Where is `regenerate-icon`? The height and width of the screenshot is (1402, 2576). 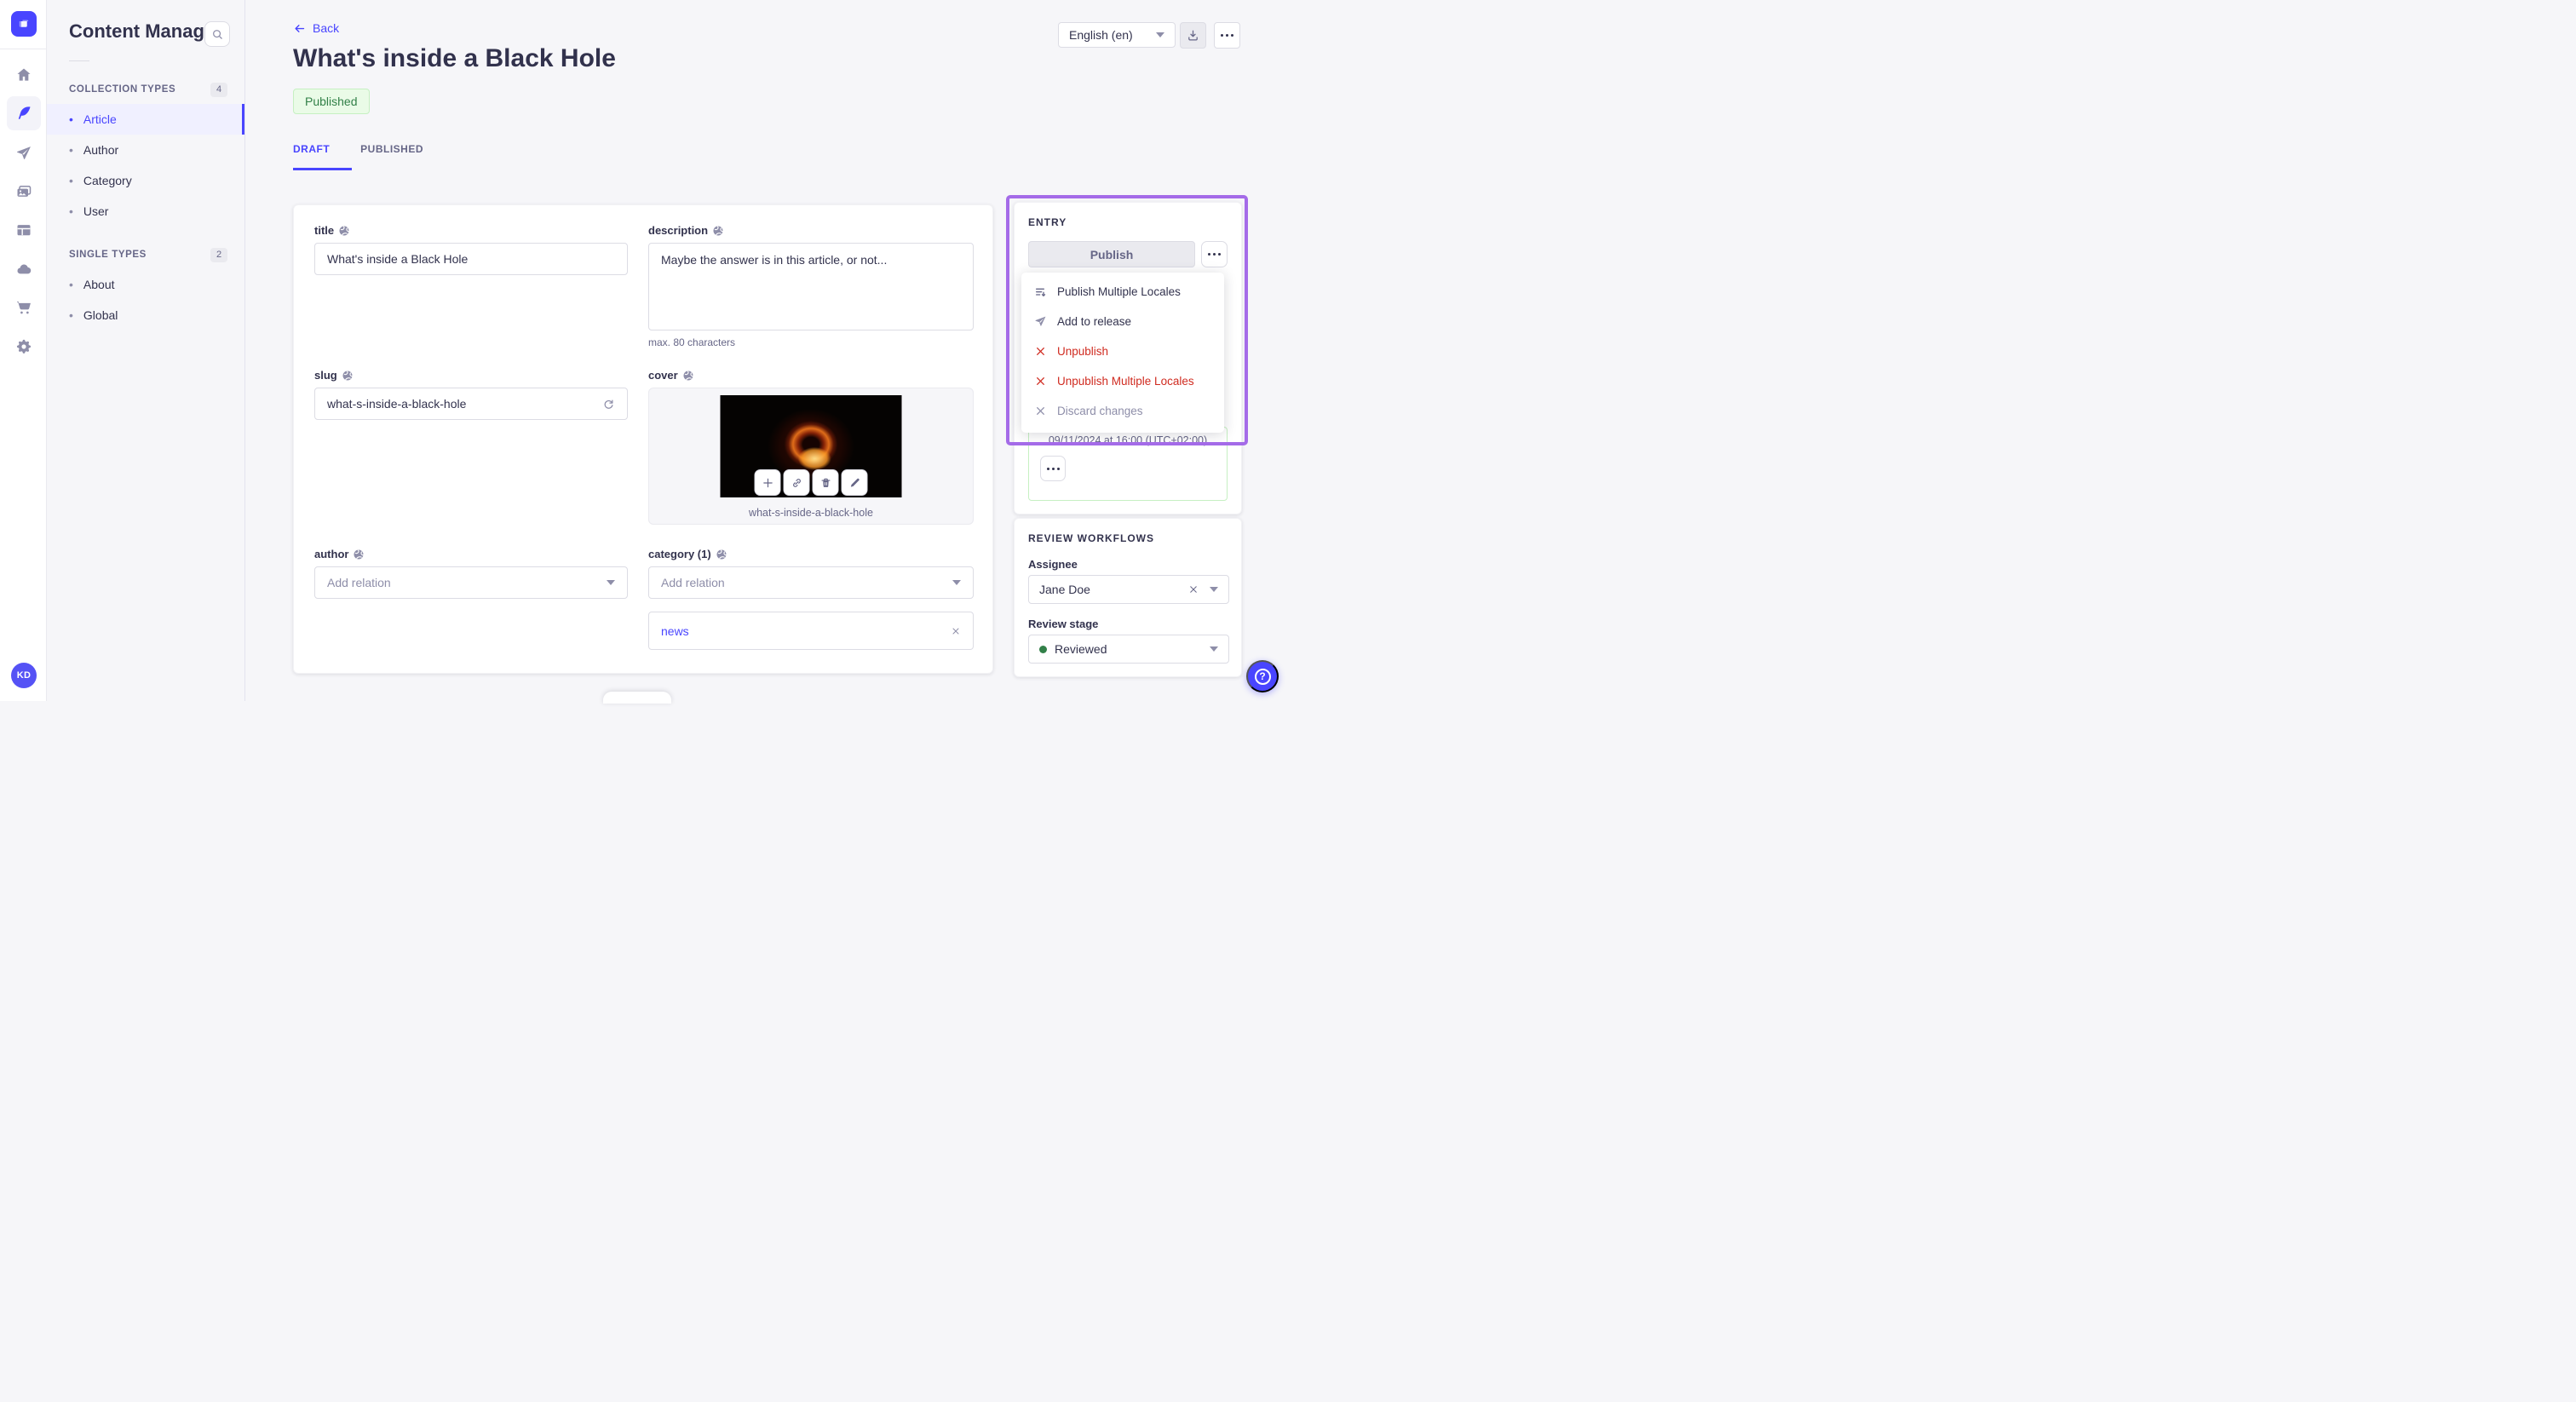 regenerate-icon is located at coordinates (608, 404).